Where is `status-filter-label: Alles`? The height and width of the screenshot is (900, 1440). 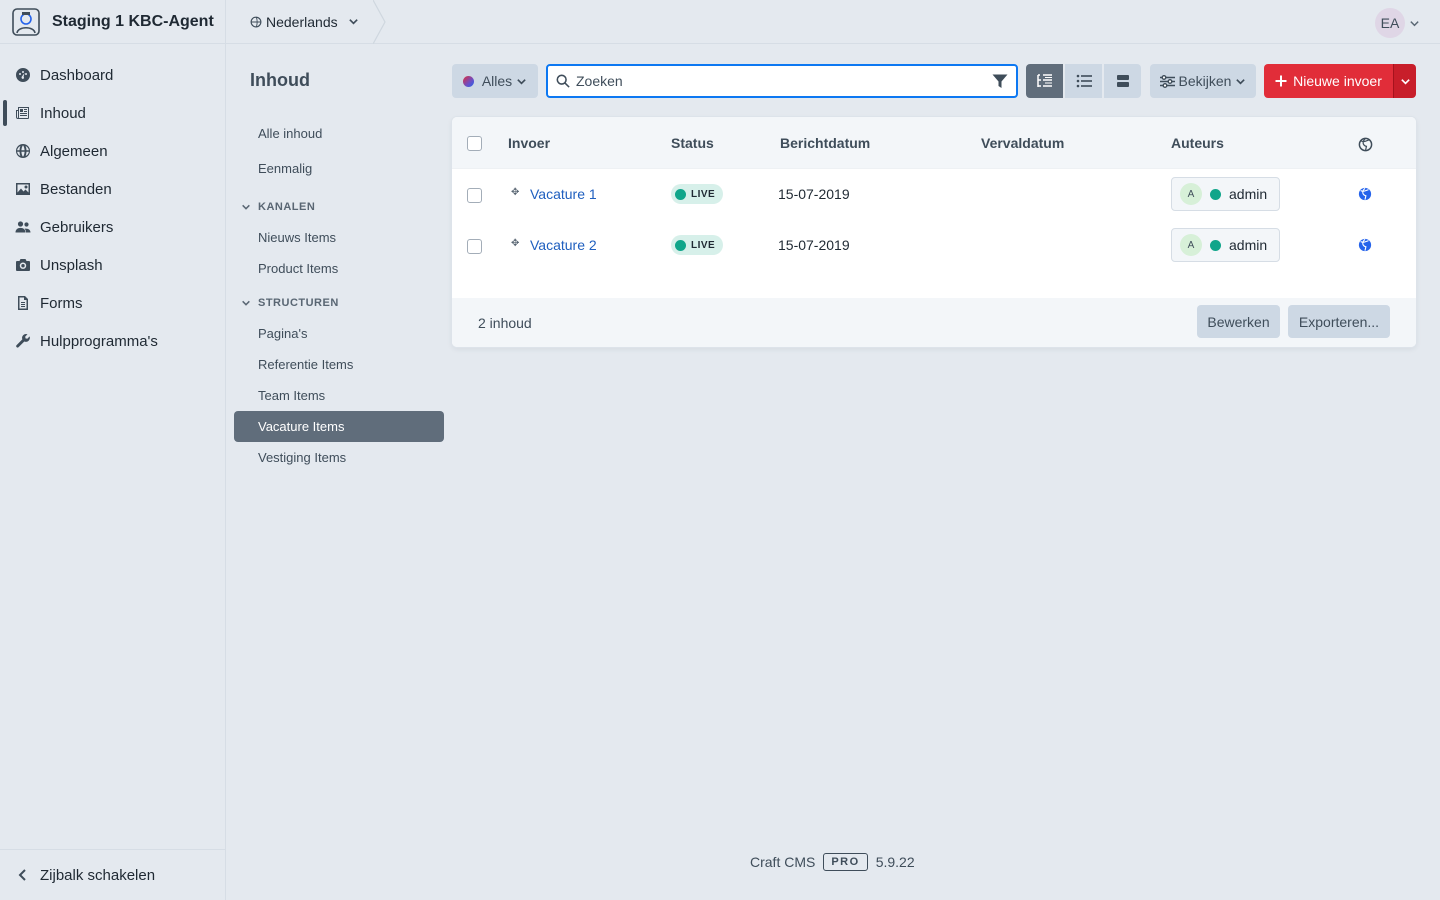 status-filter-label: Alles is located at coordinates (497, 81).